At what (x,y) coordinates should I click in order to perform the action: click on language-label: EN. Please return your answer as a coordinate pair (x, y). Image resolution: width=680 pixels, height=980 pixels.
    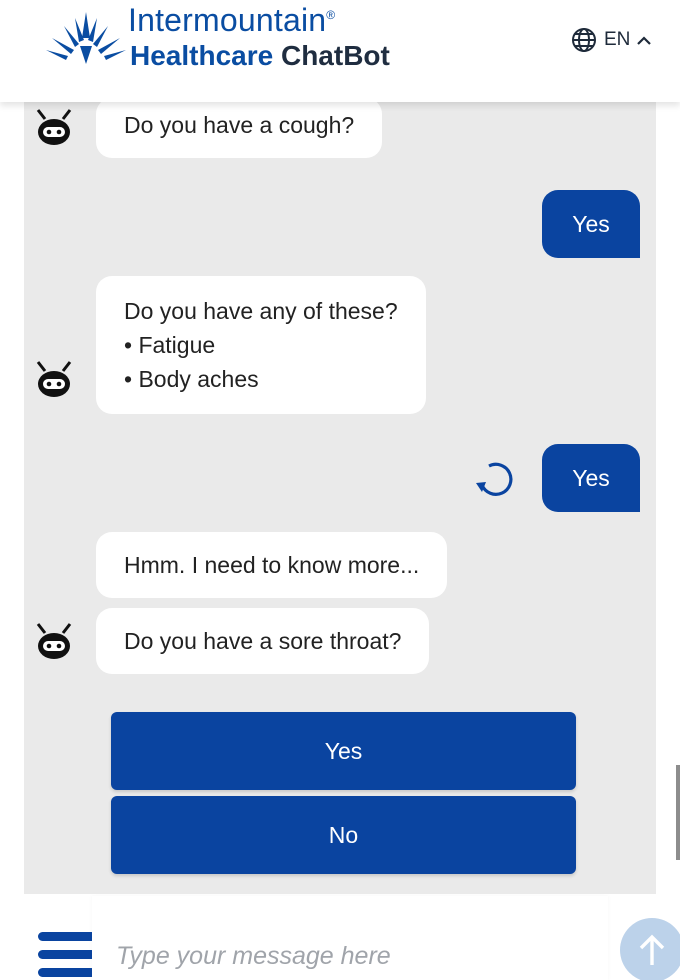
    Looking at the image, I should click on (617, 39).